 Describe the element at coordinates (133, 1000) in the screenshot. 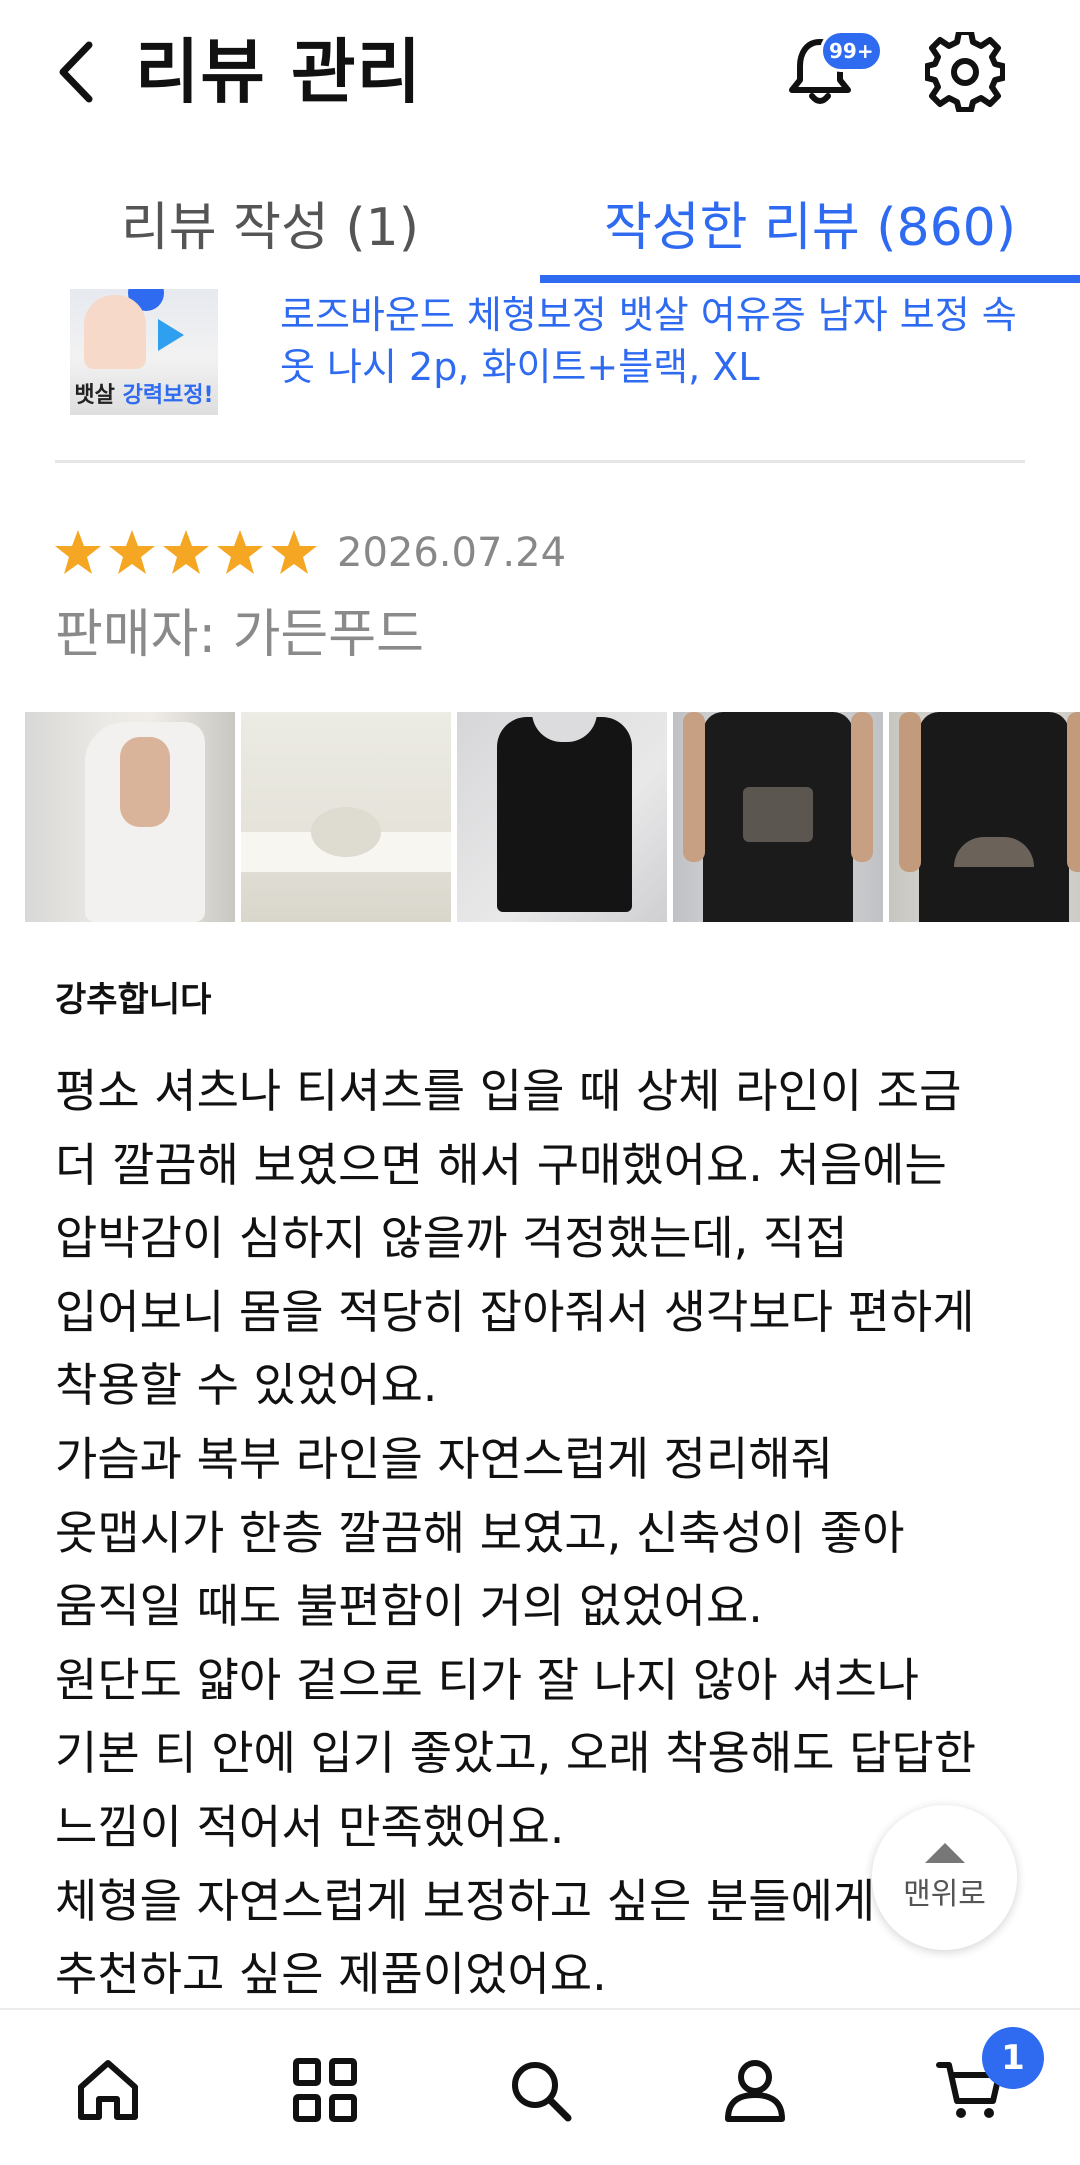

I see `review-title: 강추합니다` at that location.